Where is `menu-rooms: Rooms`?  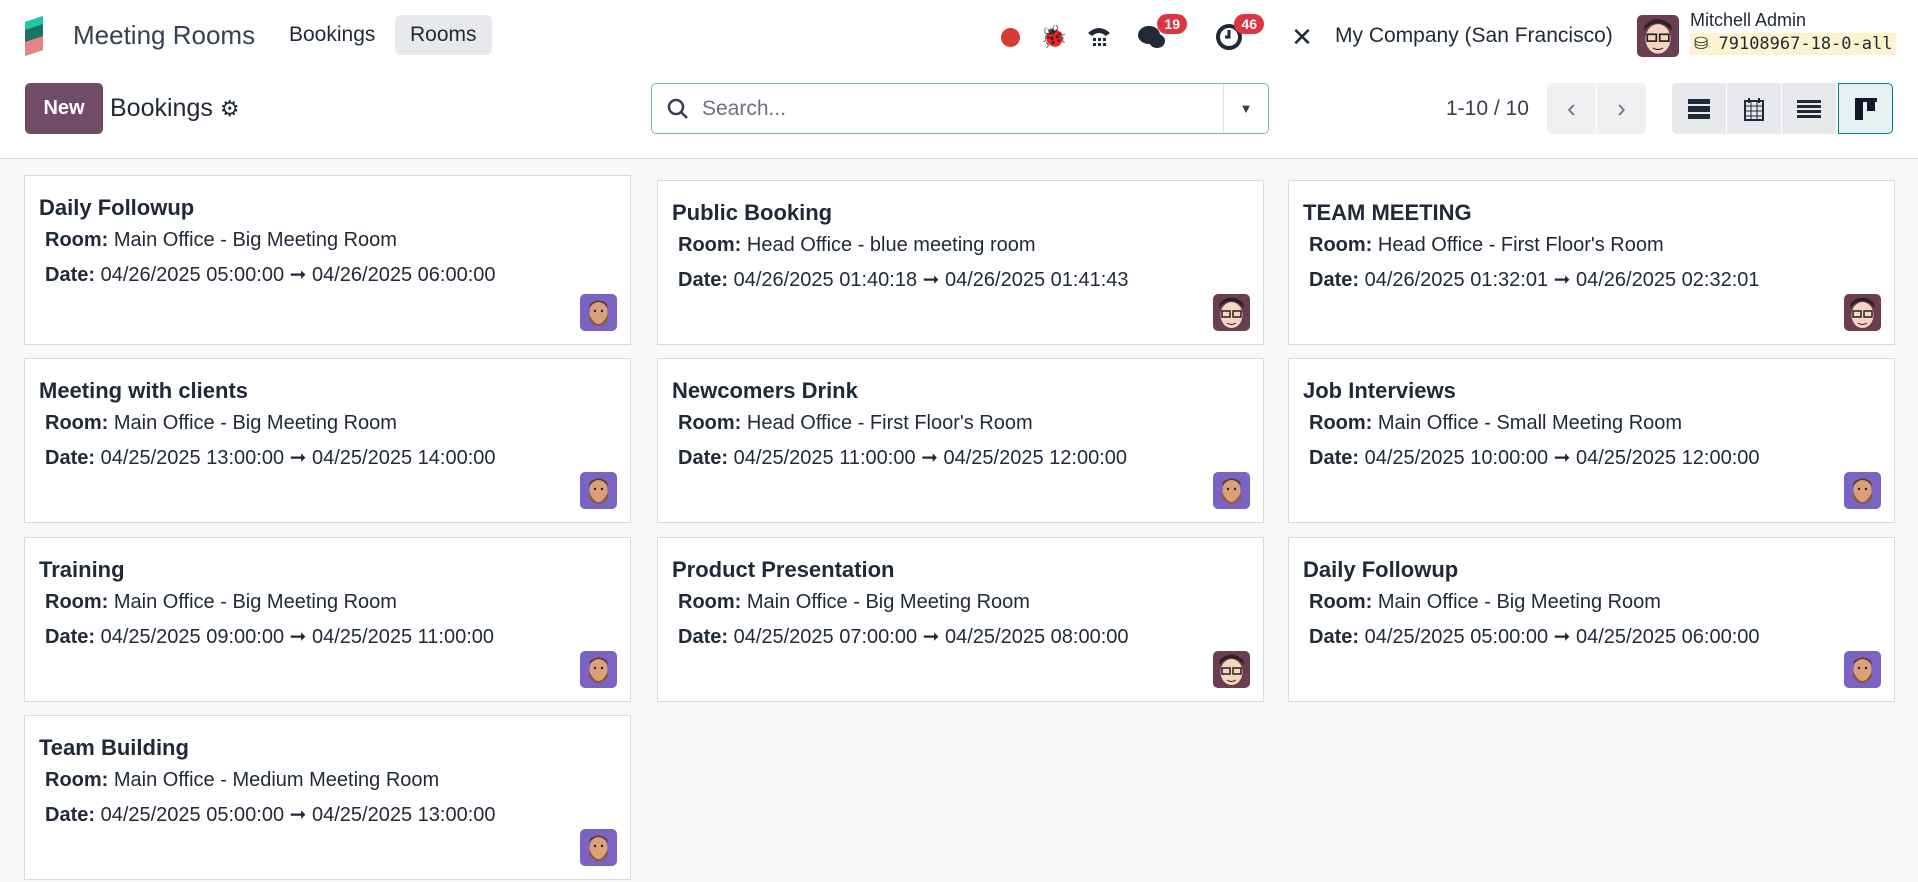
menu-rooms: Rooms is located at coordinates (443, 35).